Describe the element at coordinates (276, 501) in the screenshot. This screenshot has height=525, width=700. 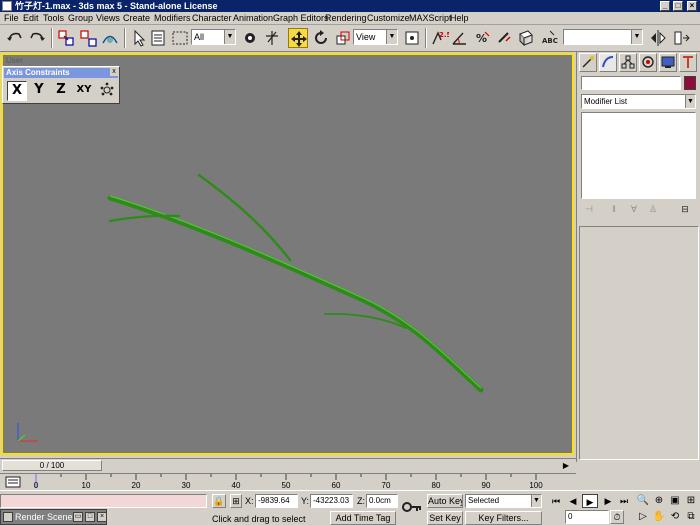
I see `x-coordinate-field: -9839.64` at that location.